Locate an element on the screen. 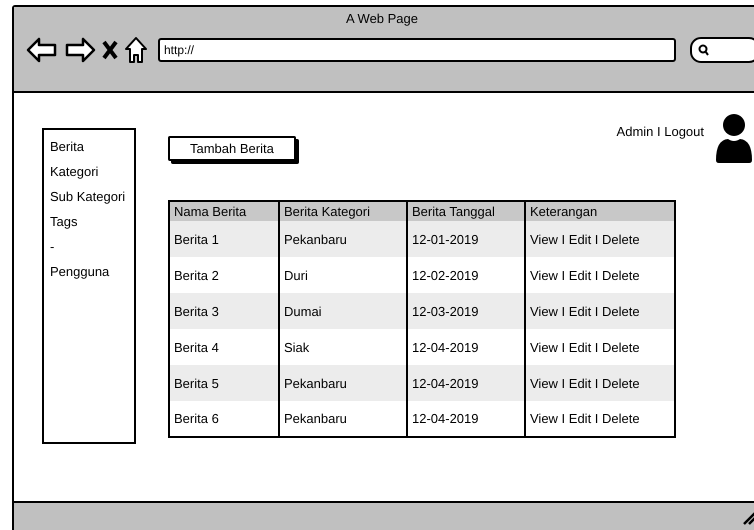 This screenshot has width=754, height=530. table-cell: 12-03-2019 is located at coordinates (466, 311).